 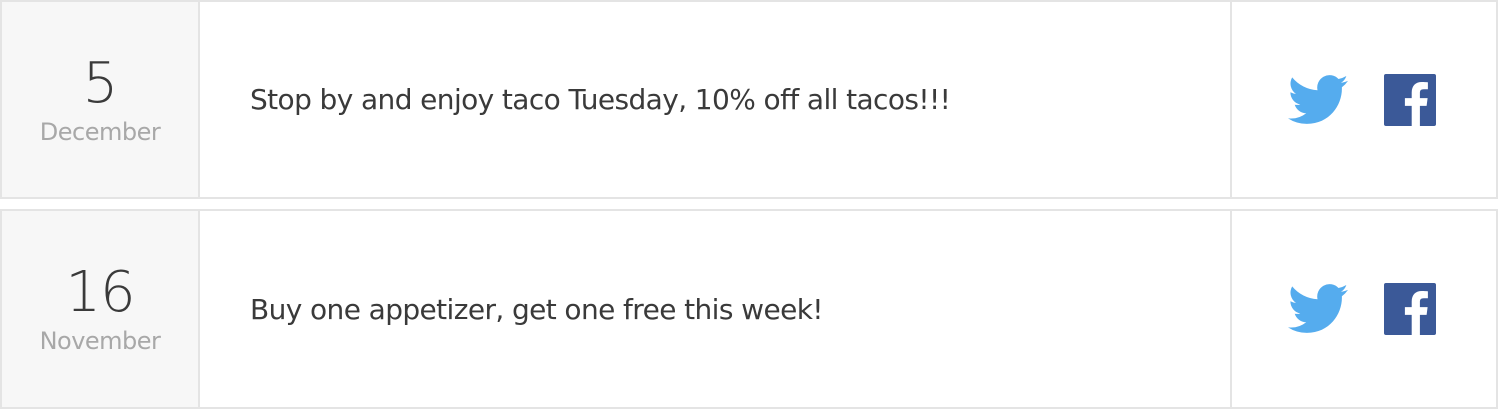 What do you see at coordinates (100, 131) in the screenshot?
I see `post-month: December` at bounding box center [100, 131].